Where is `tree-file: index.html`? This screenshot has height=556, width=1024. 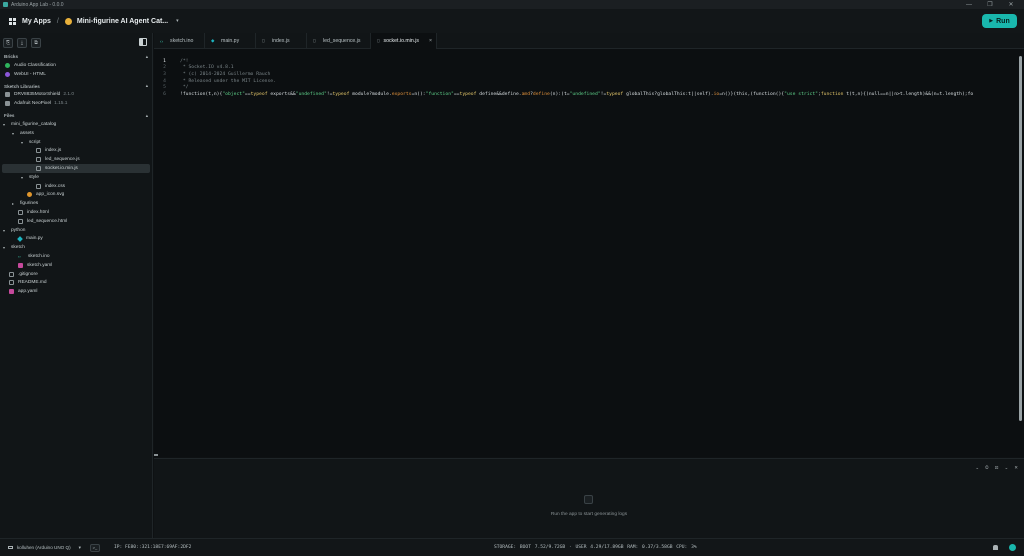
tree-file: index.html is located at coordinates (76, 212).